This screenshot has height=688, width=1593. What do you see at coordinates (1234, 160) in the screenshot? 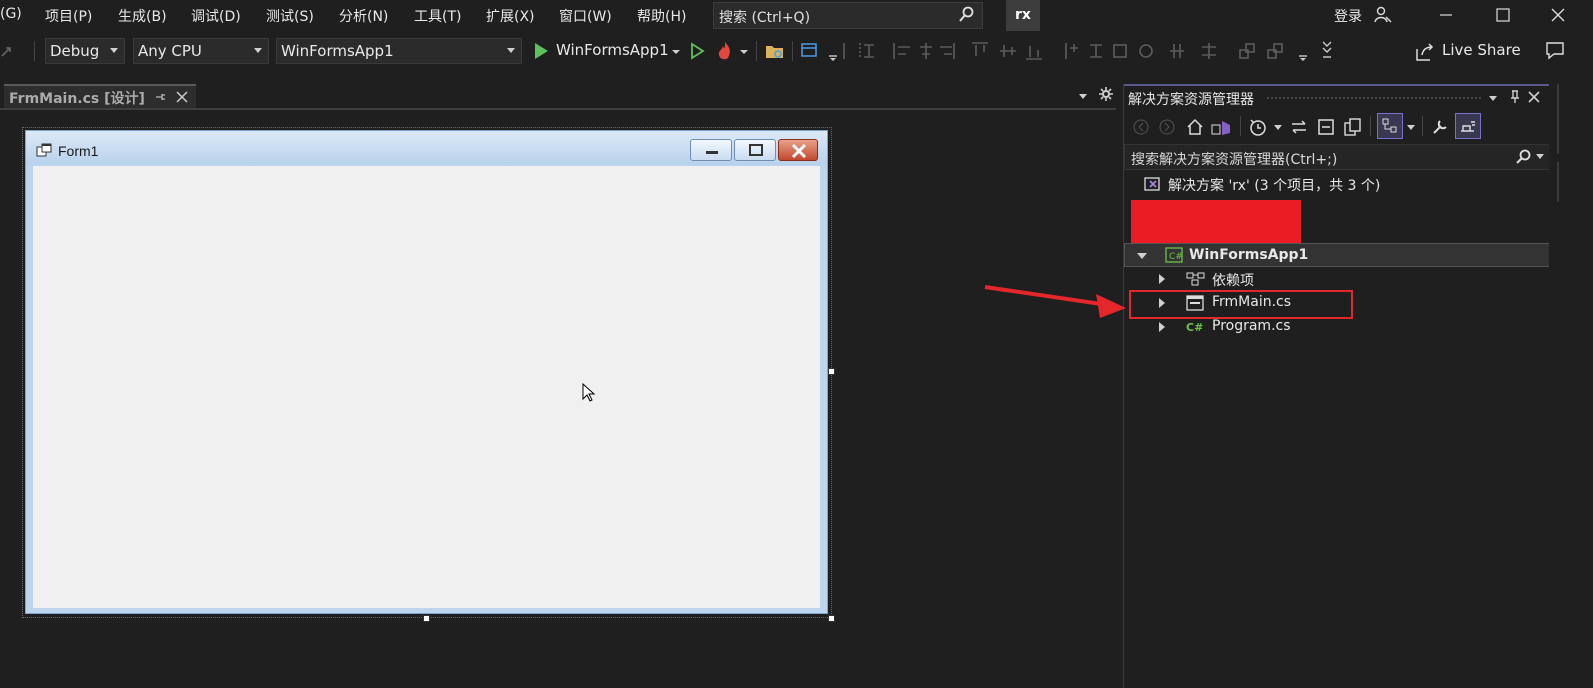
I see `solution-search-placeholder: 搜索解决方案资源管理器(Ctrl+;)` at bounding box center [1234, 160].